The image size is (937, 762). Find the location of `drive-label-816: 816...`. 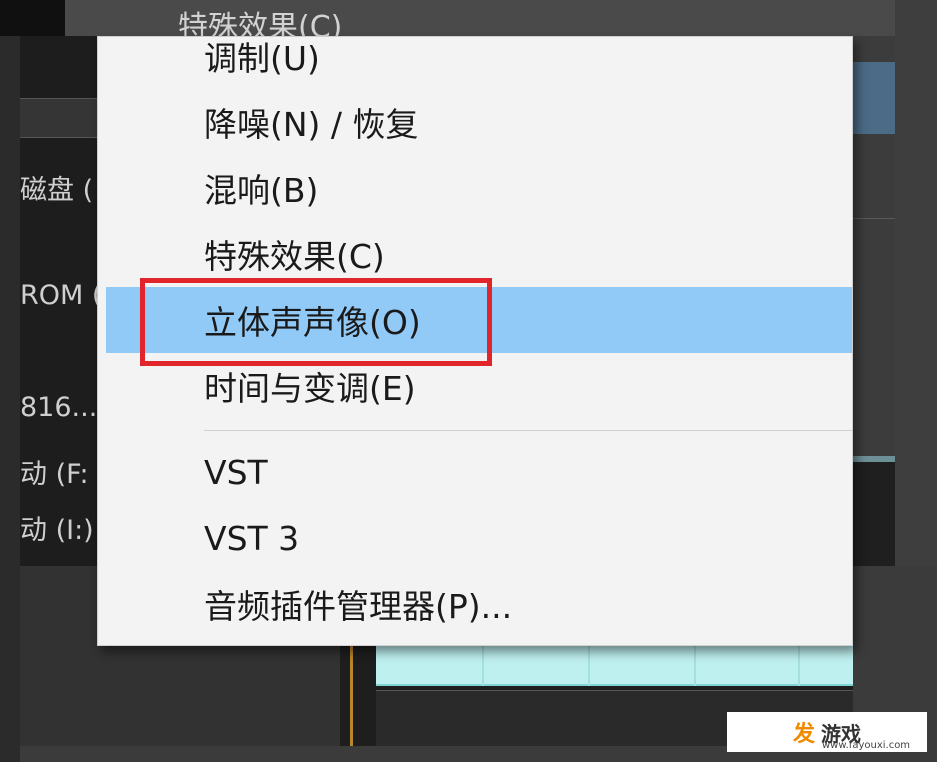

drive-label-816: 816... is located at coordinates (58, 407).